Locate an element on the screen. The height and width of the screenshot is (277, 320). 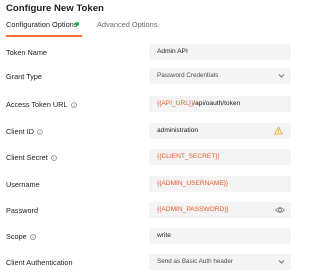
active-tab-indicator is located at coordinates (44, 36).